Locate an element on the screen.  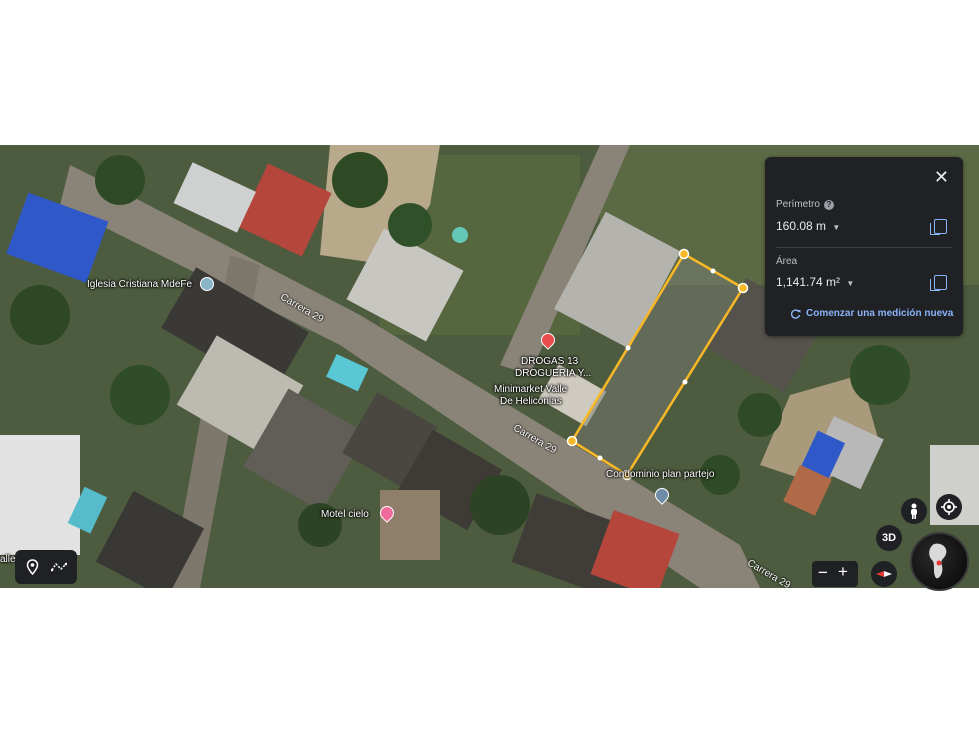
perimeter-value: 160.08 m is located at coordinates (801, 226).